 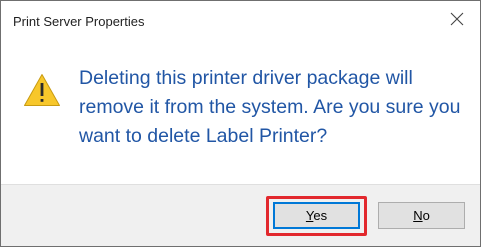 I want to click on yes-button-label: Yes, so click(x=316, y=215).